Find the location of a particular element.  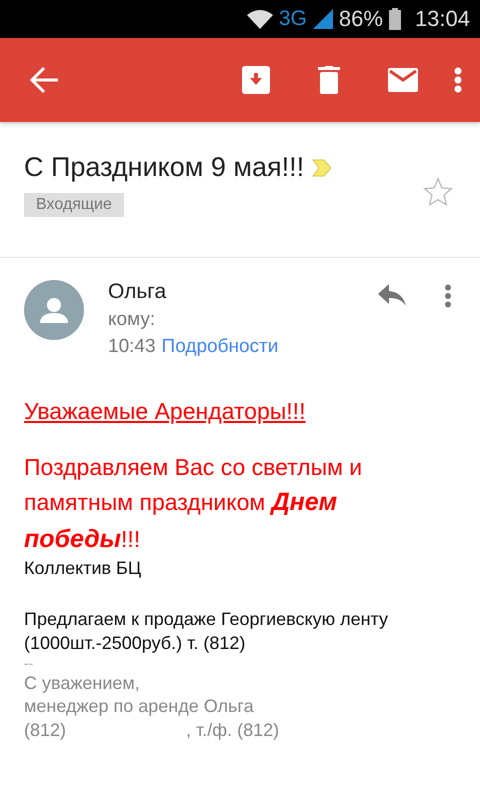

sender-name: Ольга is located at coordinates (138, 292).